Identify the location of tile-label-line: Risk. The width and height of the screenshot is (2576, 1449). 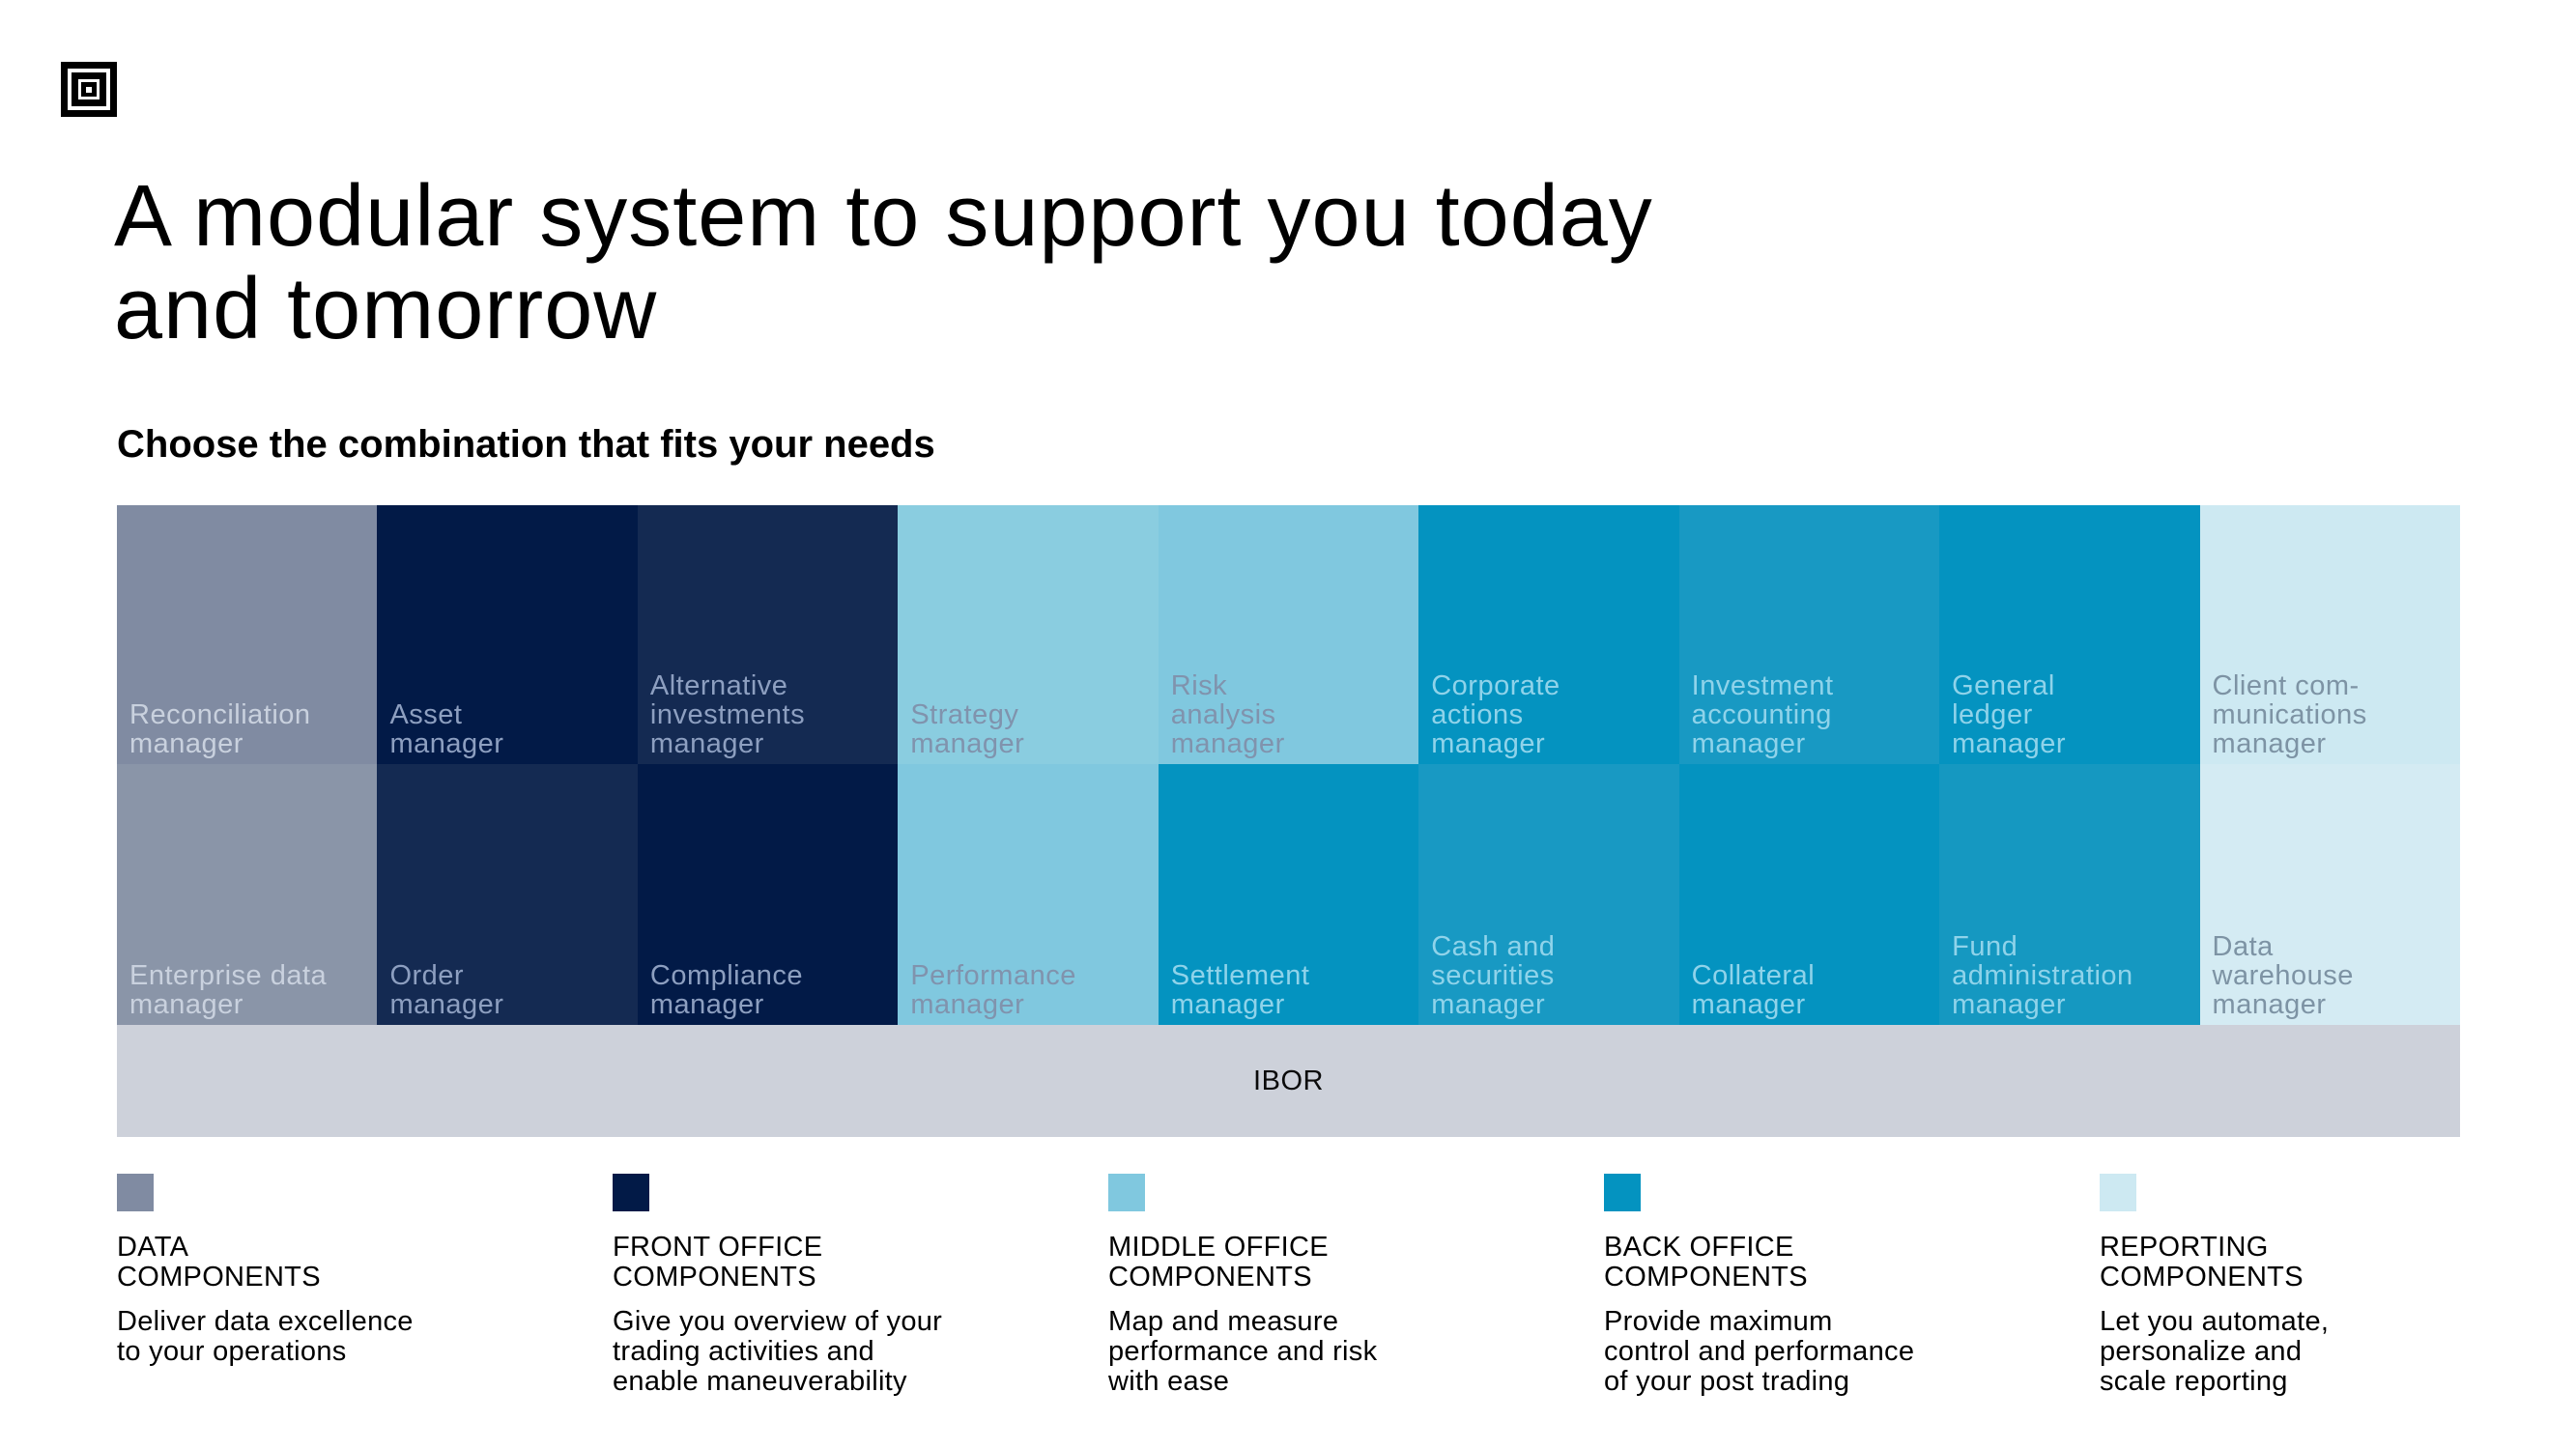
(1199, 685).